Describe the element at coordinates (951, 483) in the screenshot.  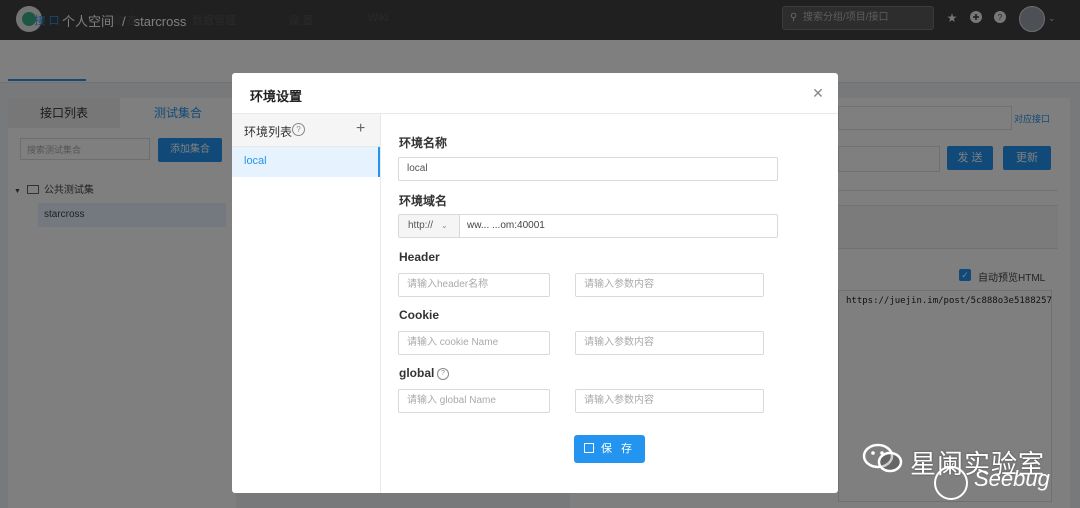
I see `seebug-logo-icon` at that location.